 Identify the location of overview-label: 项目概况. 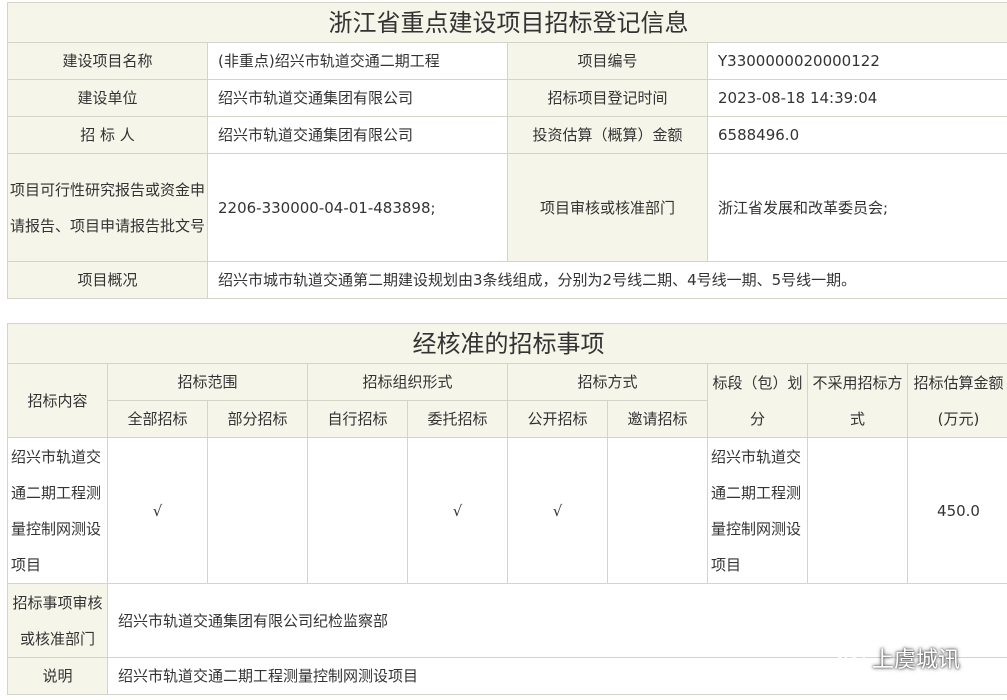
(107, 280).